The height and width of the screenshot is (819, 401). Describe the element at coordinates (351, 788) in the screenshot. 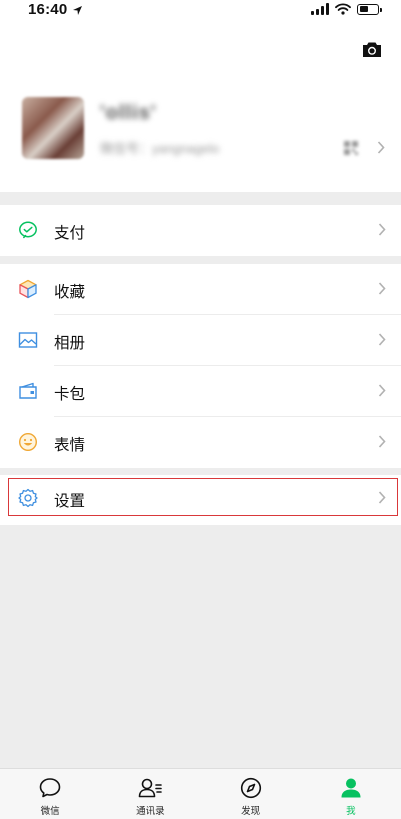

I see `person-icon` at that location.